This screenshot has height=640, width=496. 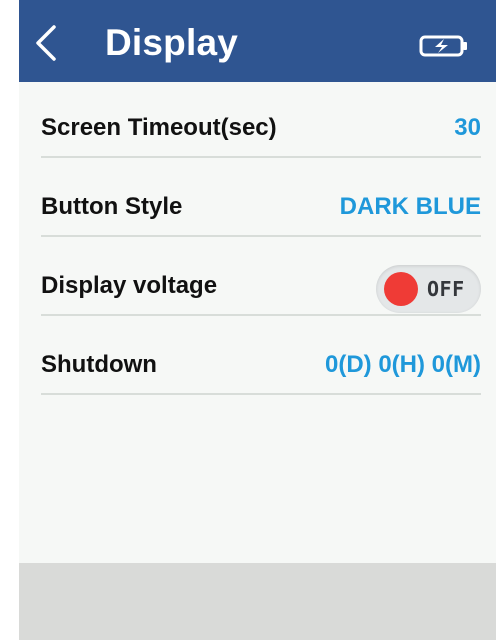 What do you see at coordinates (261, 366) in the screenshot?
I see `setting-row-shutdown: Shutdown 0(D) 0(H) 0(M)` at bounding box center [261, 366].